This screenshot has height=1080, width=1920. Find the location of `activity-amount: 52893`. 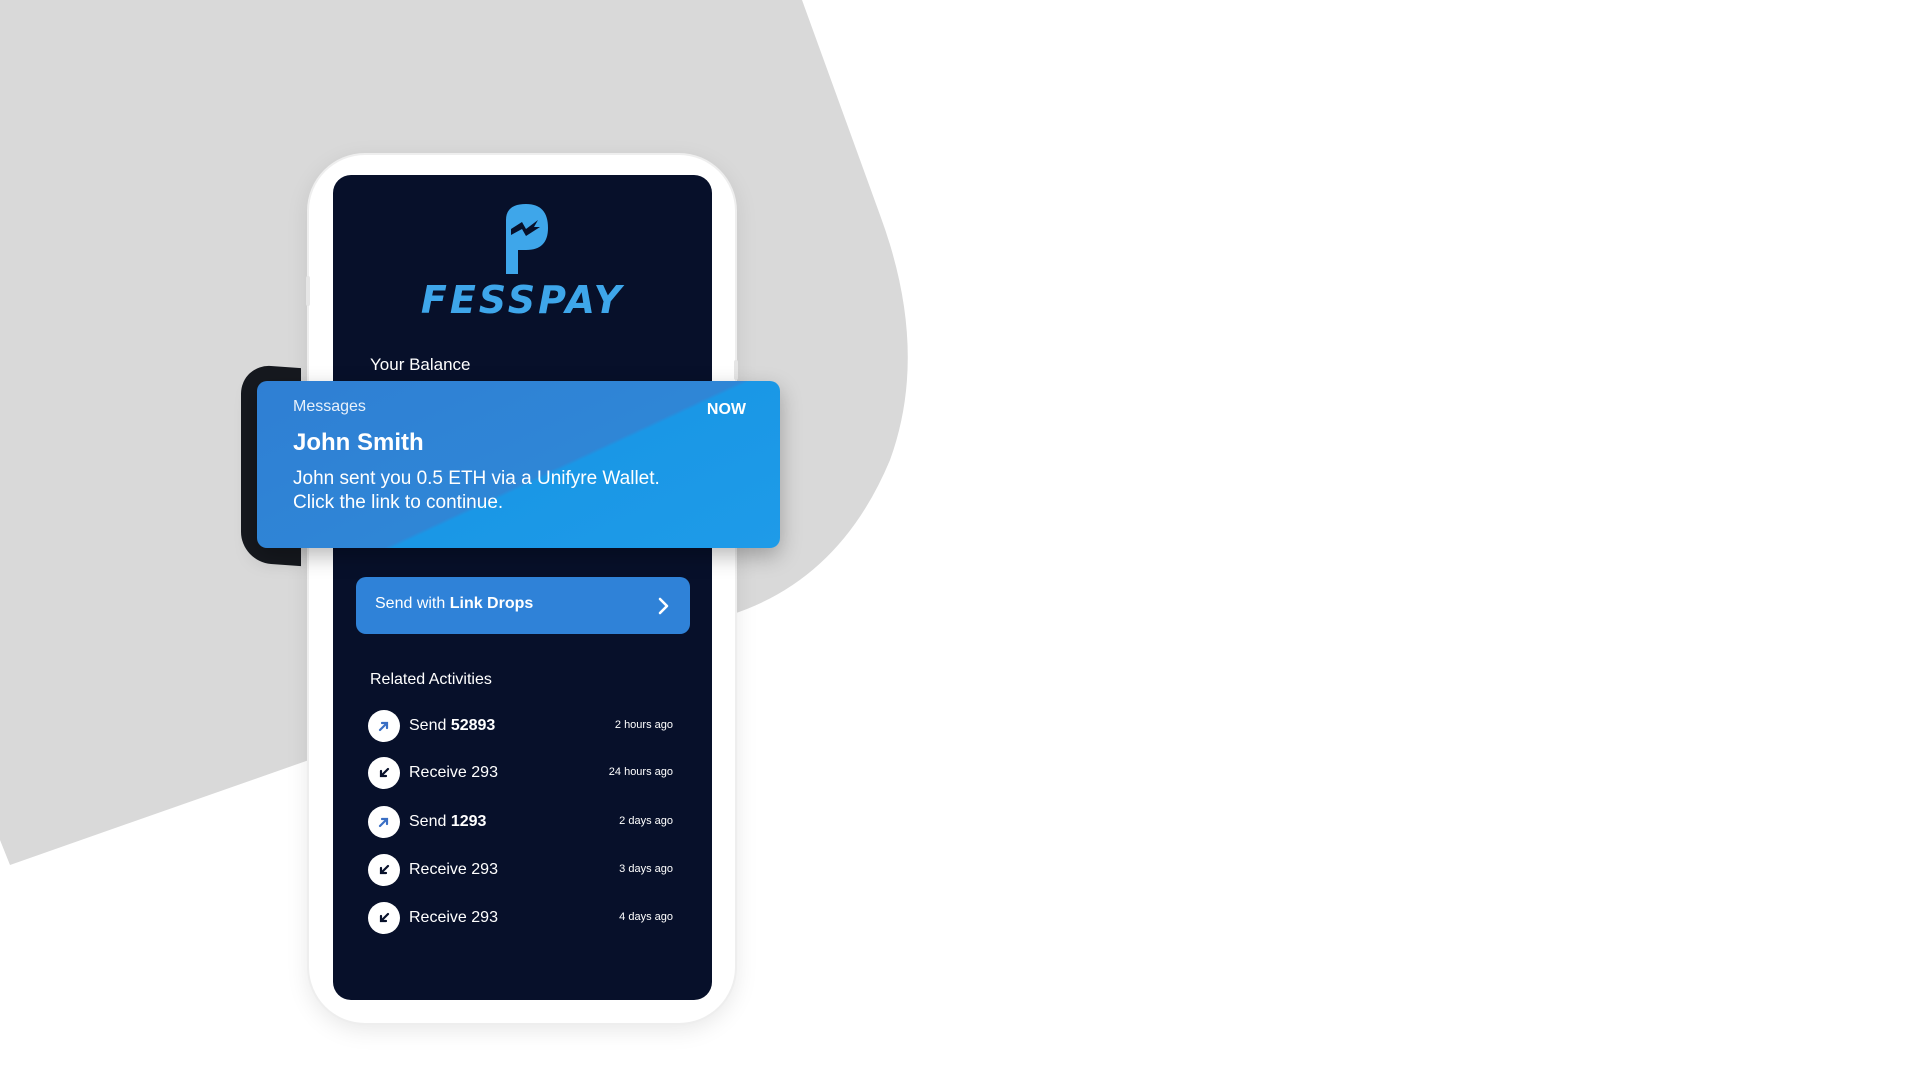

activity-amount: 52893 is located at coordinates (473, 725).